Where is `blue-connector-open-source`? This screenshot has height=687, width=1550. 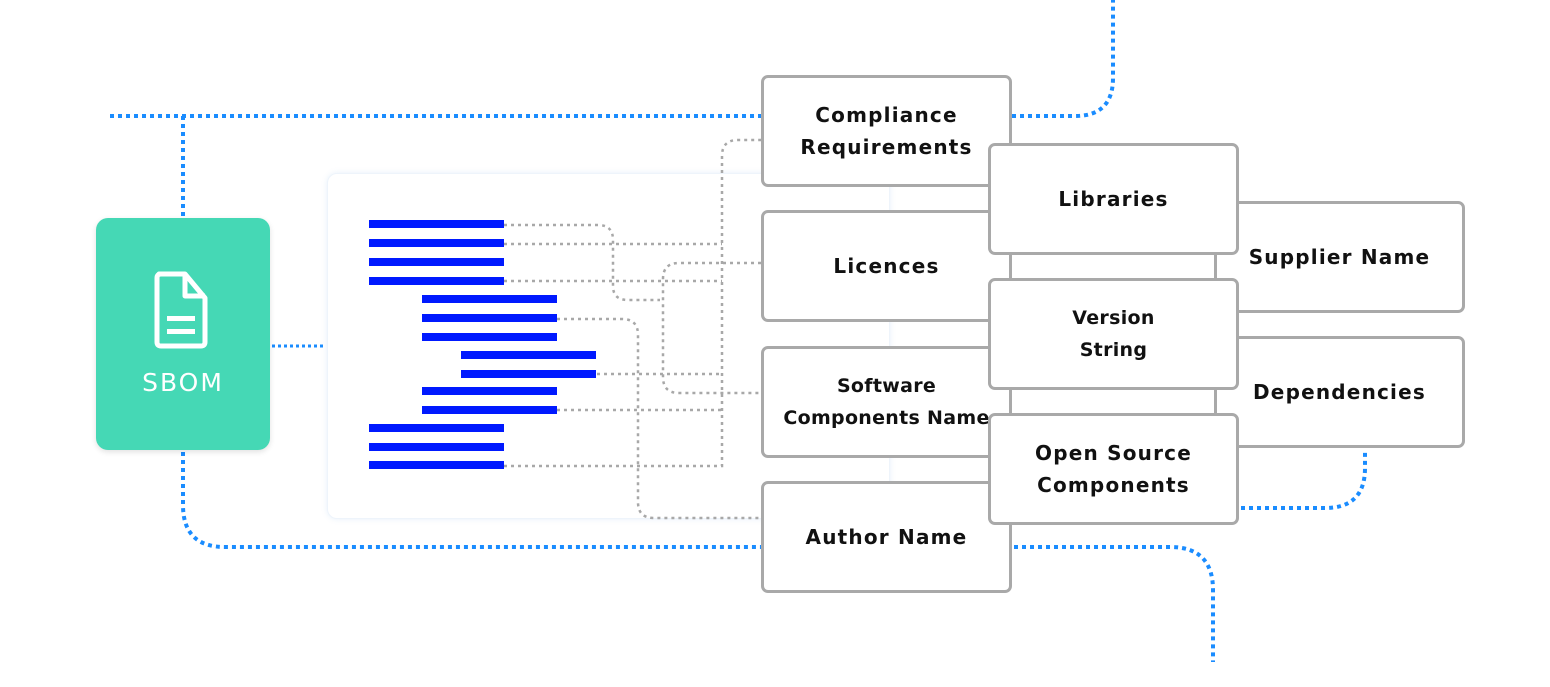 blue-connector-open-source is located at coordinates (1304, 481).